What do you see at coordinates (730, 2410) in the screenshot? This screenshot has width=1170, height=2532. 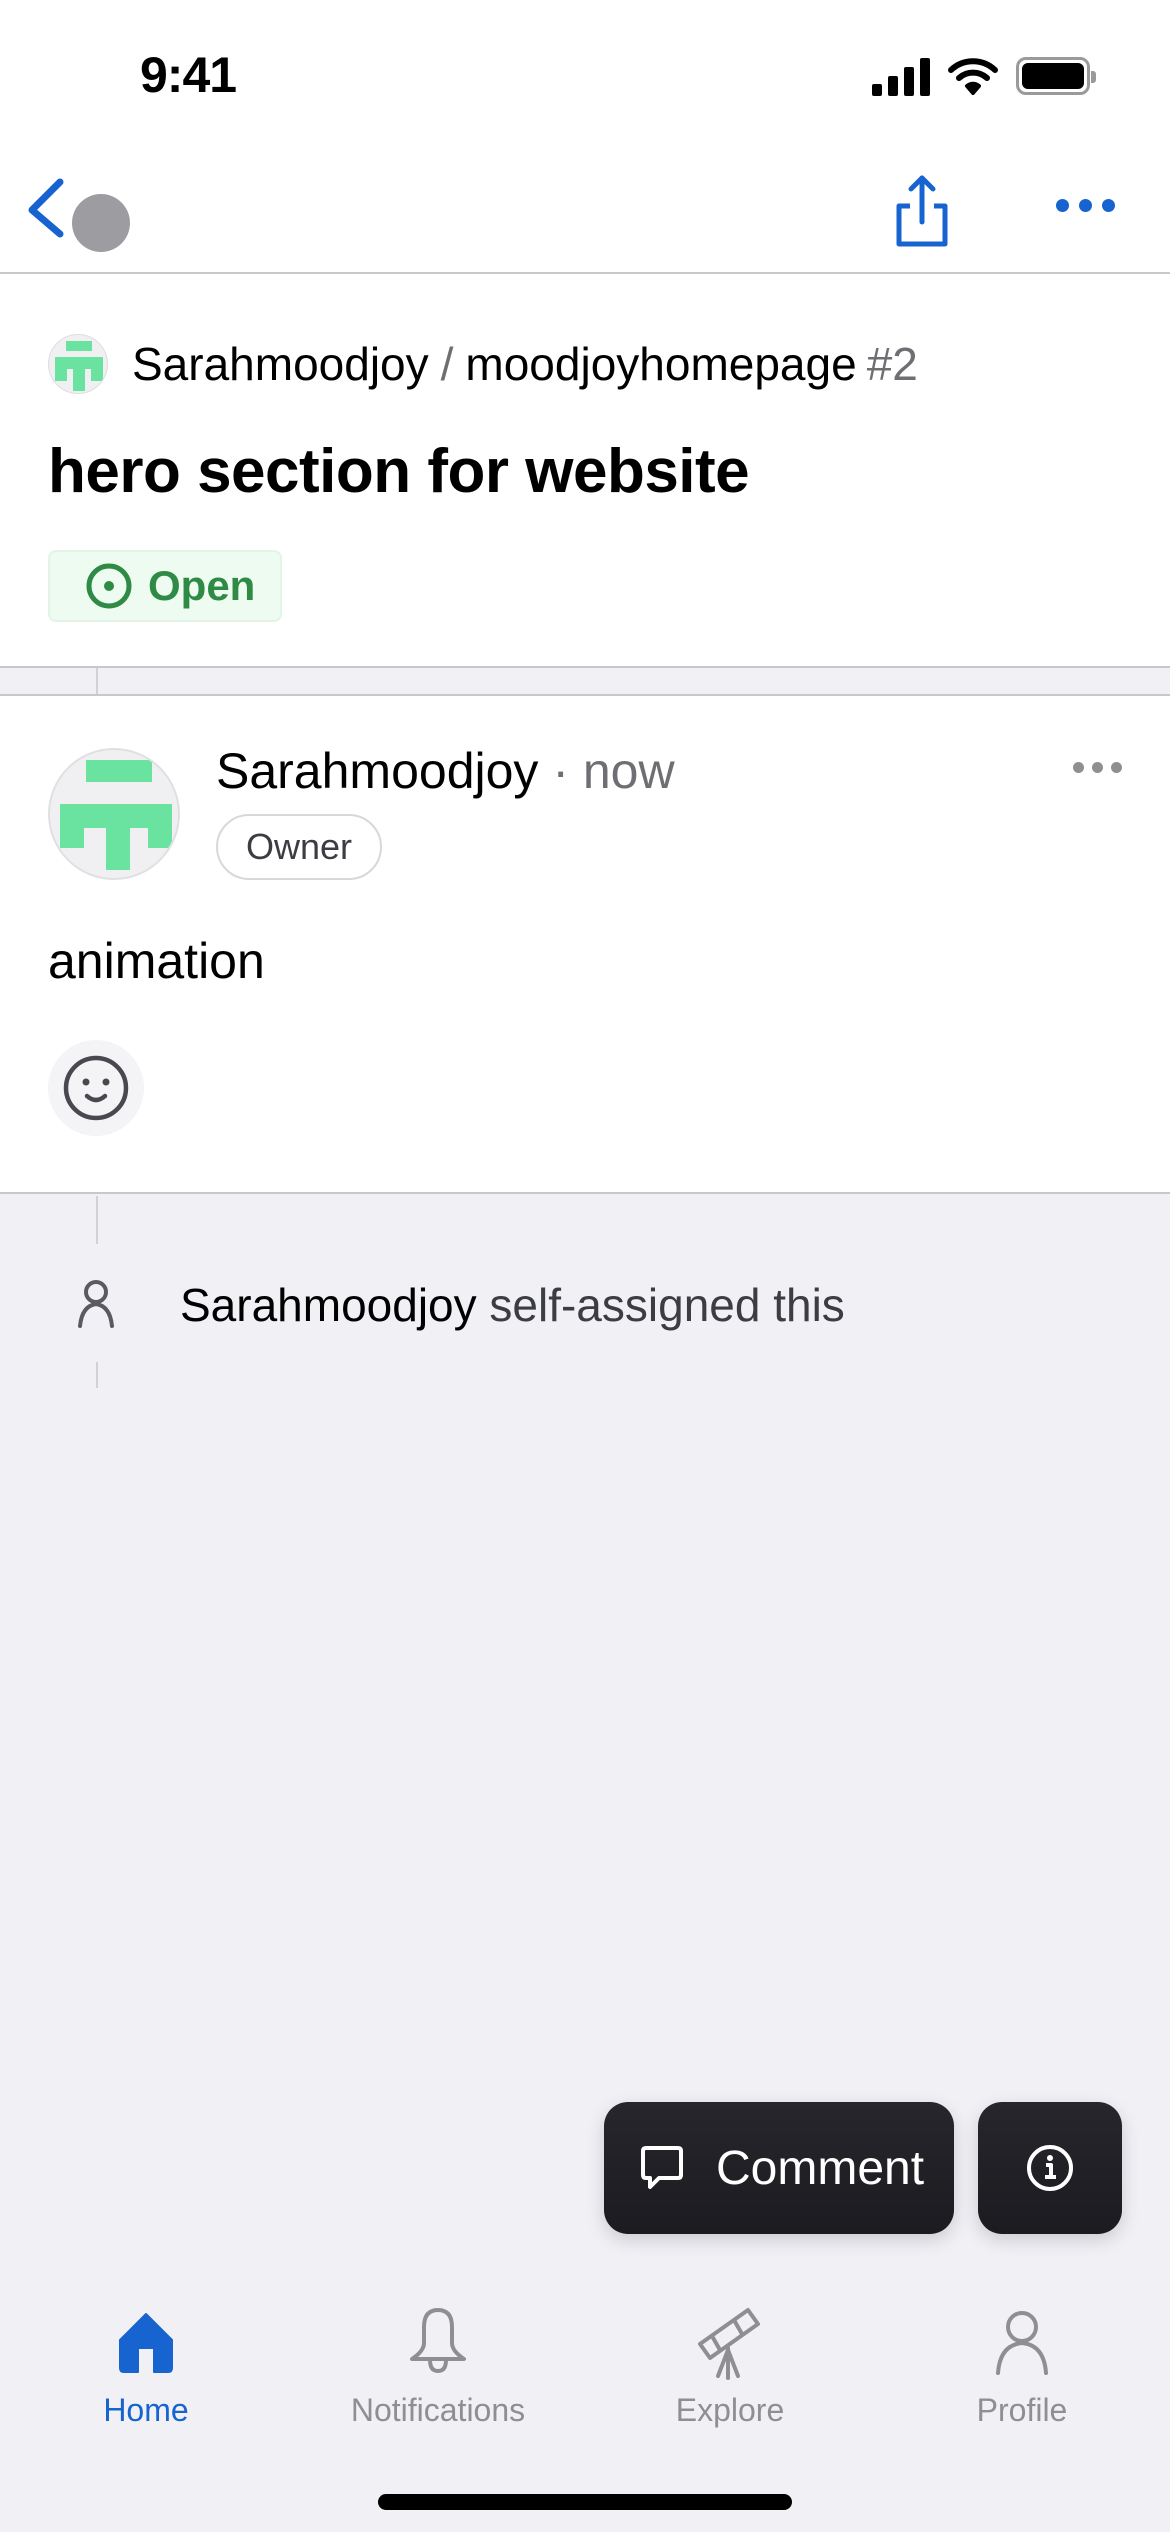 I see `tab-label: Explore` at bounding box center [730, 2410].